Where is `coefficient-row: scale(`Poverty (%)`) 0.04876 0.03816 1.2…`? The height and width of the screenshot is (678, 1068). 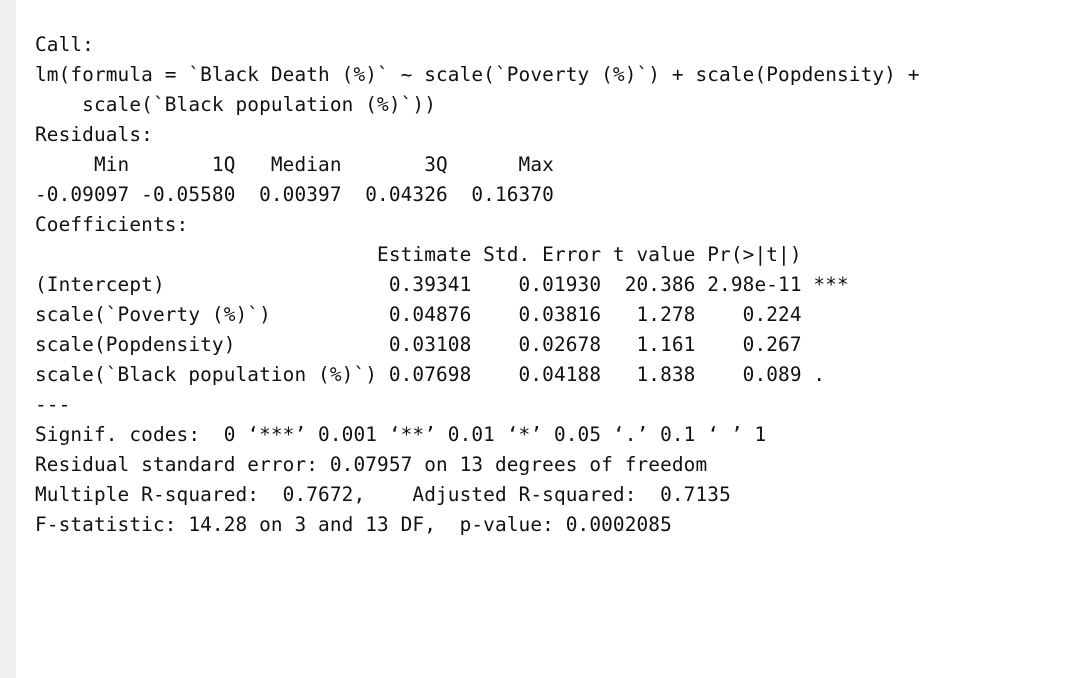 coefficient-row: scale(`Poverty (%)`) 0.04876 0.03816 1.2… is located at coordinates (442, 314).